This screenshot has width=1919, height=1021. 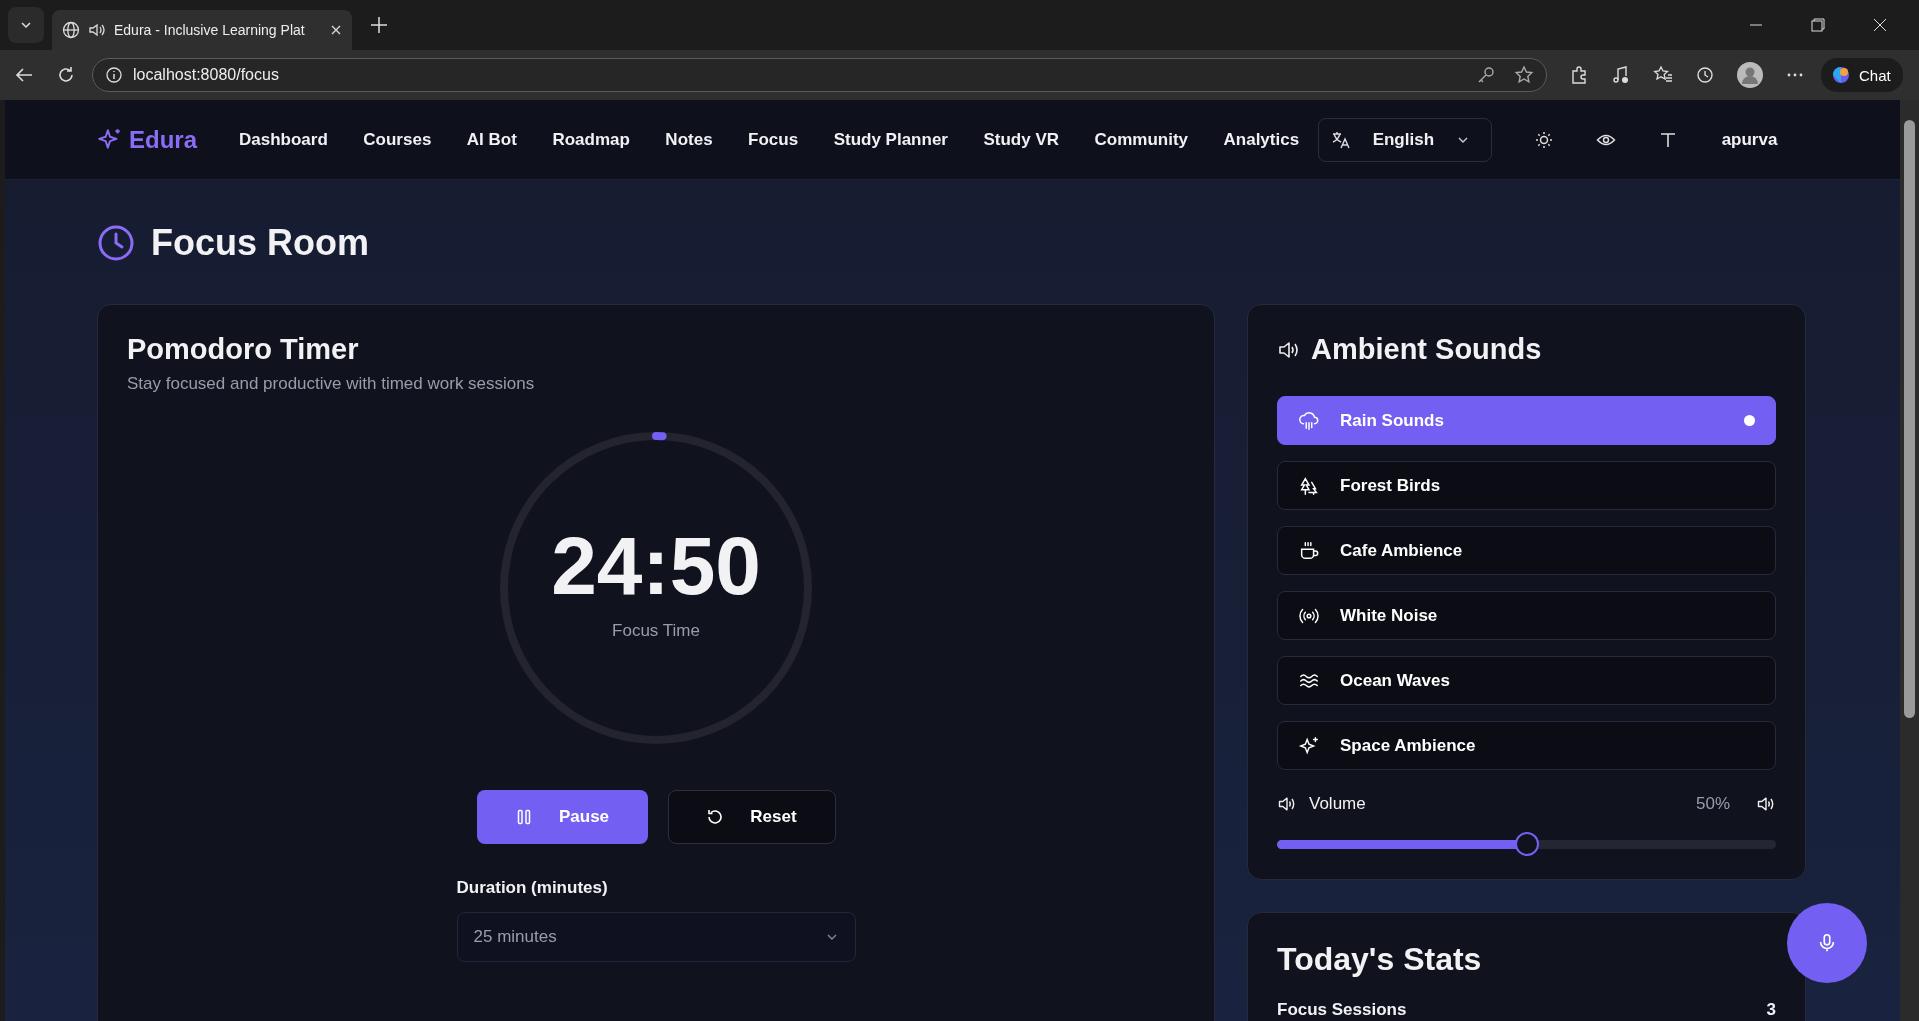 I want to click on speaker-icon, so click(x=97, y=30).